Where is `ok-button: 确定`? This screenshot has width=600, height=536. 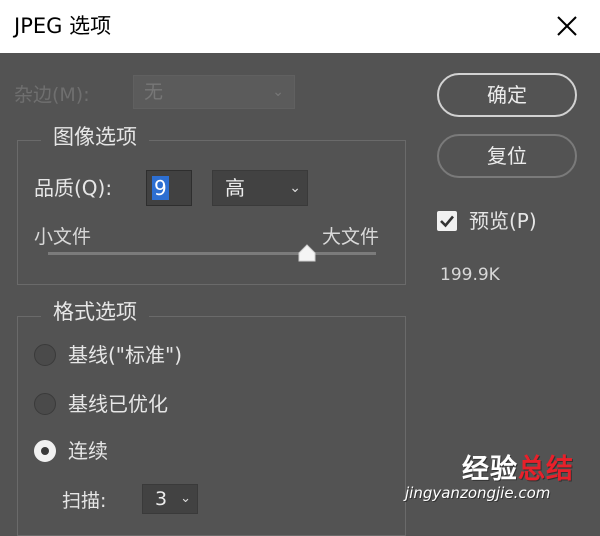 ok-button: 确定 is located at coordinates (507, 95).